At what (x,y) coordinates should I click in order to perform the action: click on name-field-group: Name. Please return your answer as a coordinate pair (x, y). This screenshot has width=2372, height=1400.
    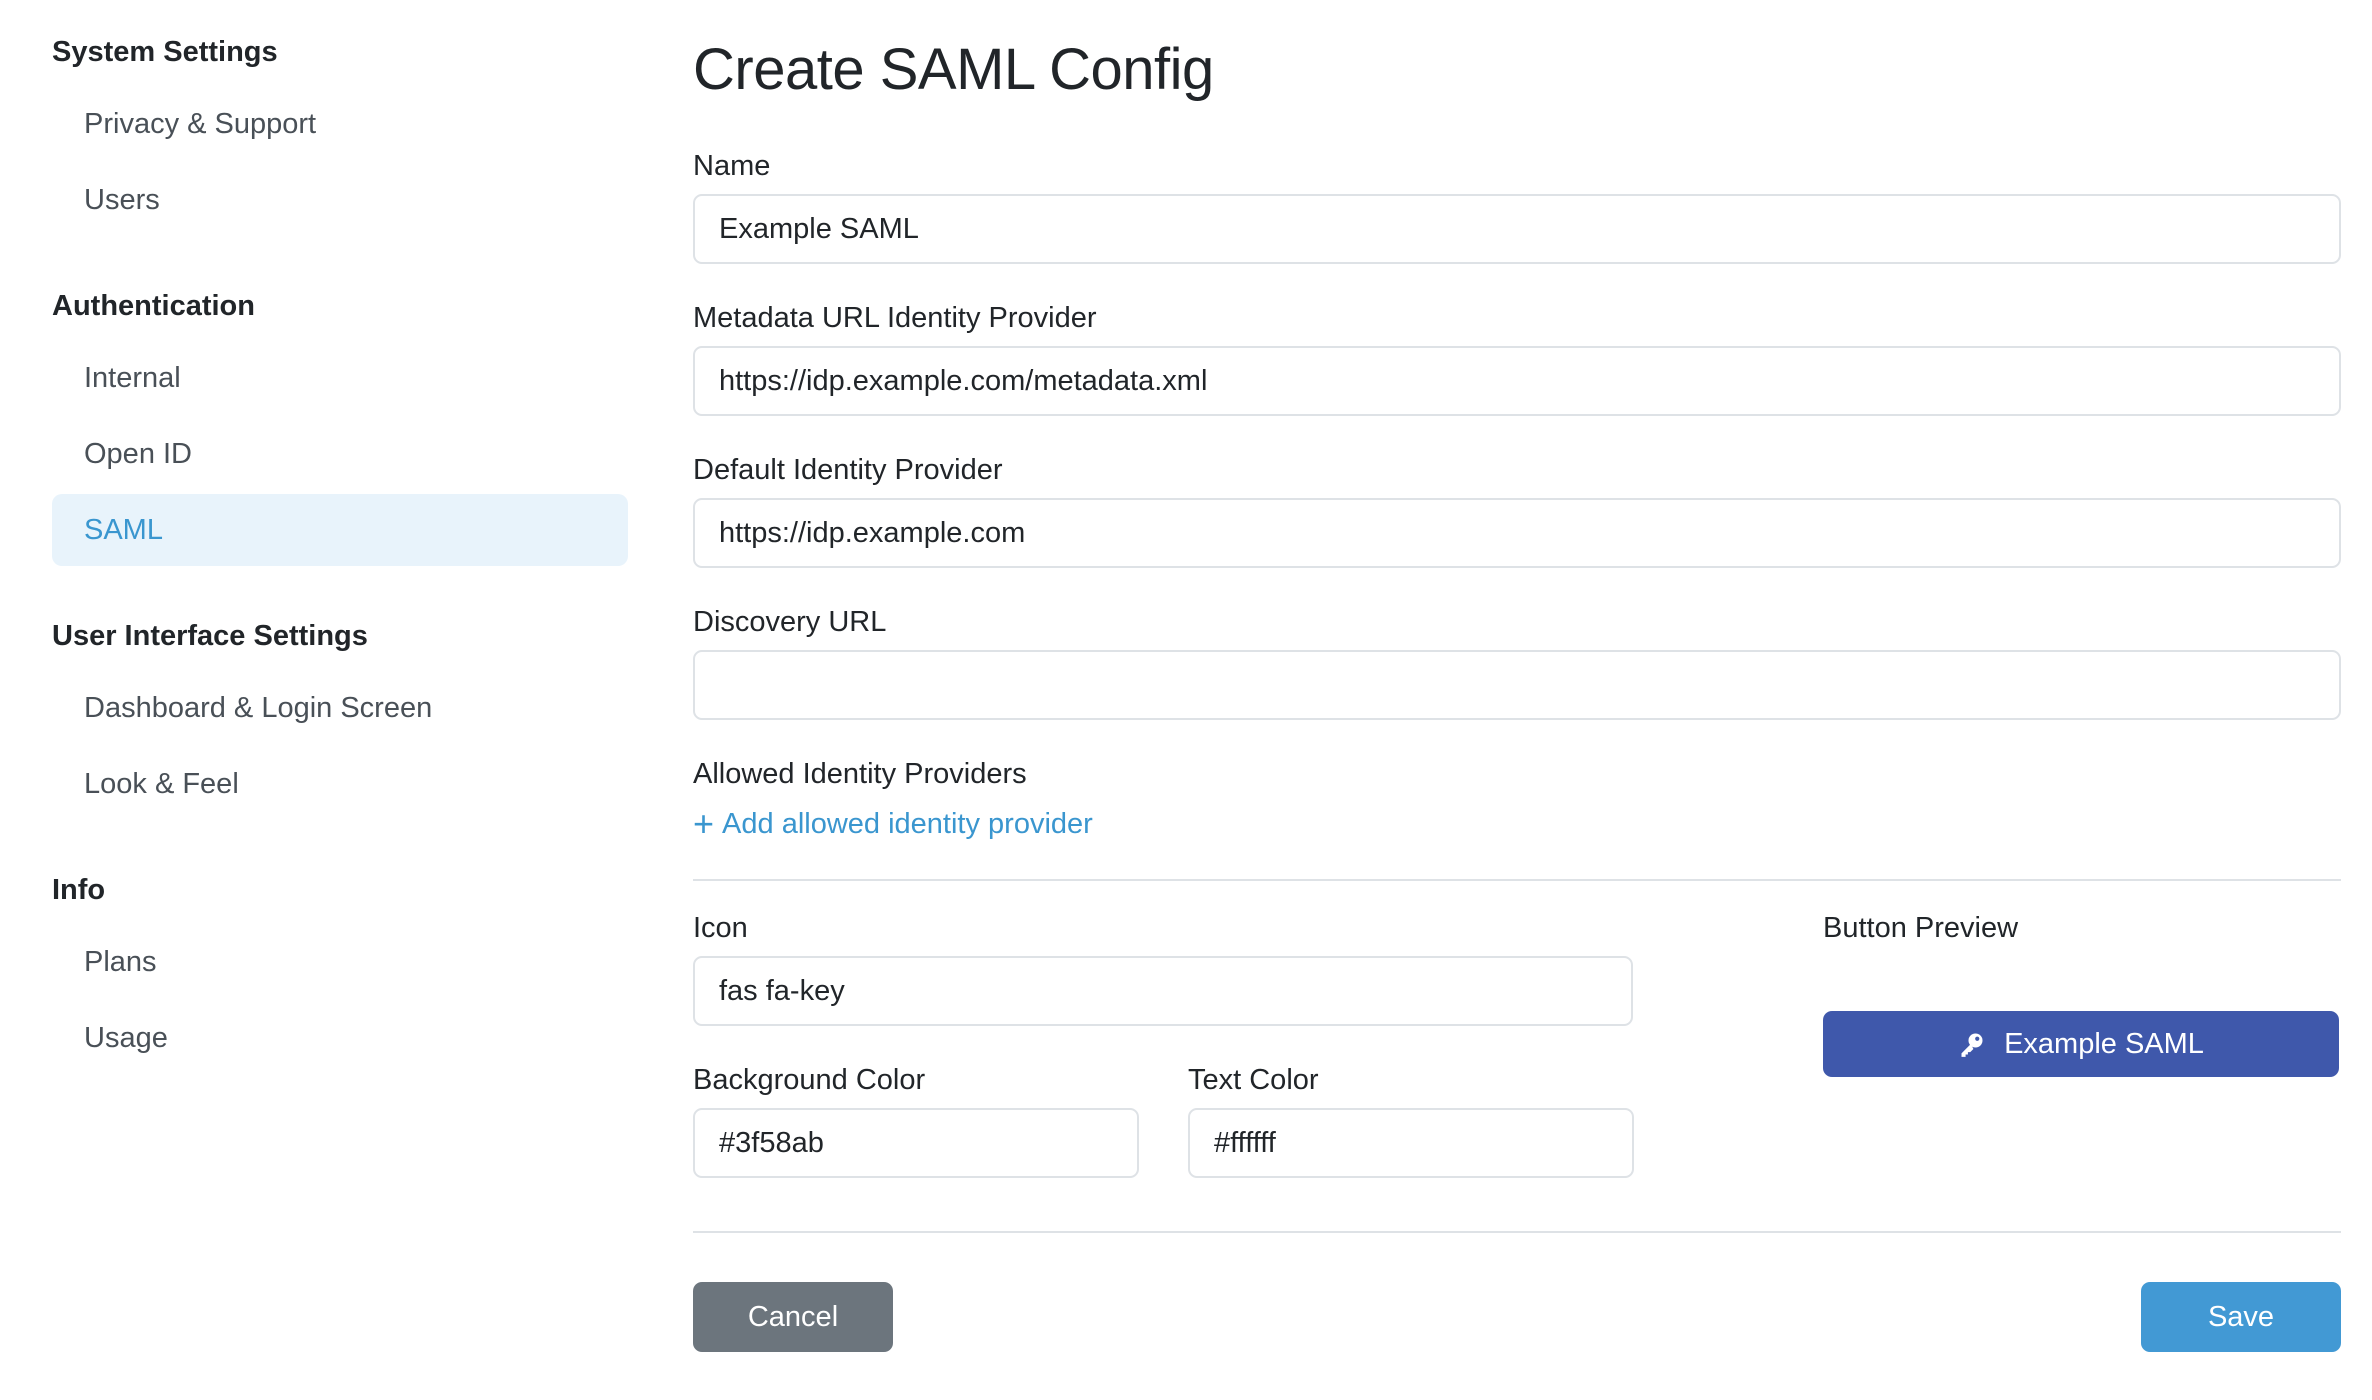
    Looking at the image, I should click on (1517, 205).